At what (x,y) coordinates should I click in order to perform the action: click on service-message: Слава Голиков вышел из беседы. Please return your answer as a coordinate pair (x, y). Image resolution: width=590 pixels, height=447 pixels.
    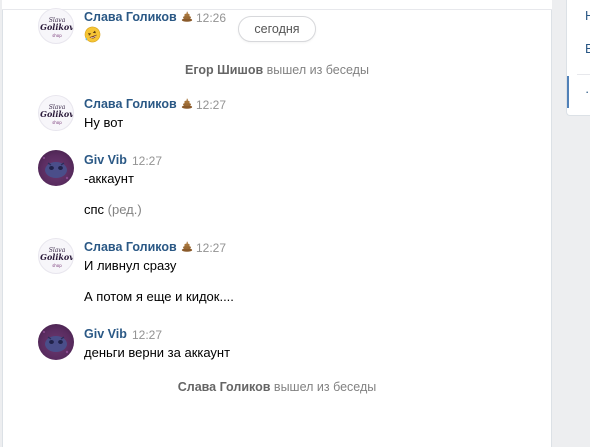
    Looking at the image, I should click on (277, 387).